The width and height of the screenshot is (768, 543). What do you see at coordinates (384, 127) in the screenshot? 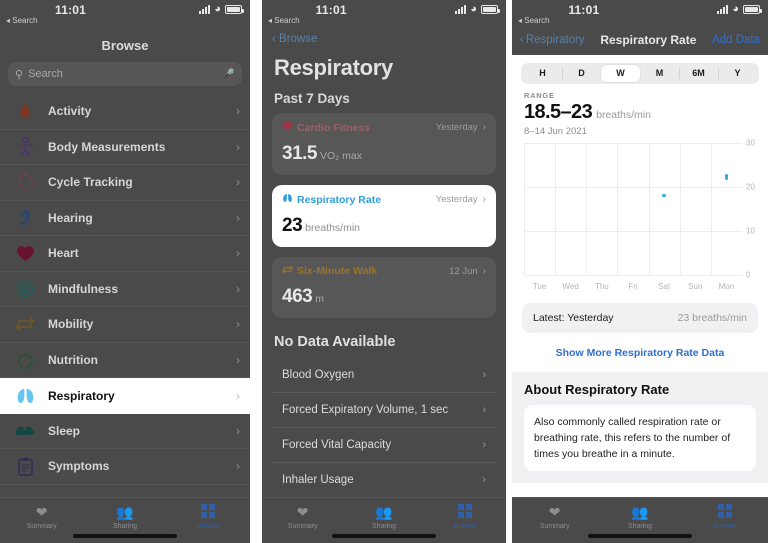
I see `card-header: Cardio Fitness Yesterday ›` at bounding box center [384, 127].